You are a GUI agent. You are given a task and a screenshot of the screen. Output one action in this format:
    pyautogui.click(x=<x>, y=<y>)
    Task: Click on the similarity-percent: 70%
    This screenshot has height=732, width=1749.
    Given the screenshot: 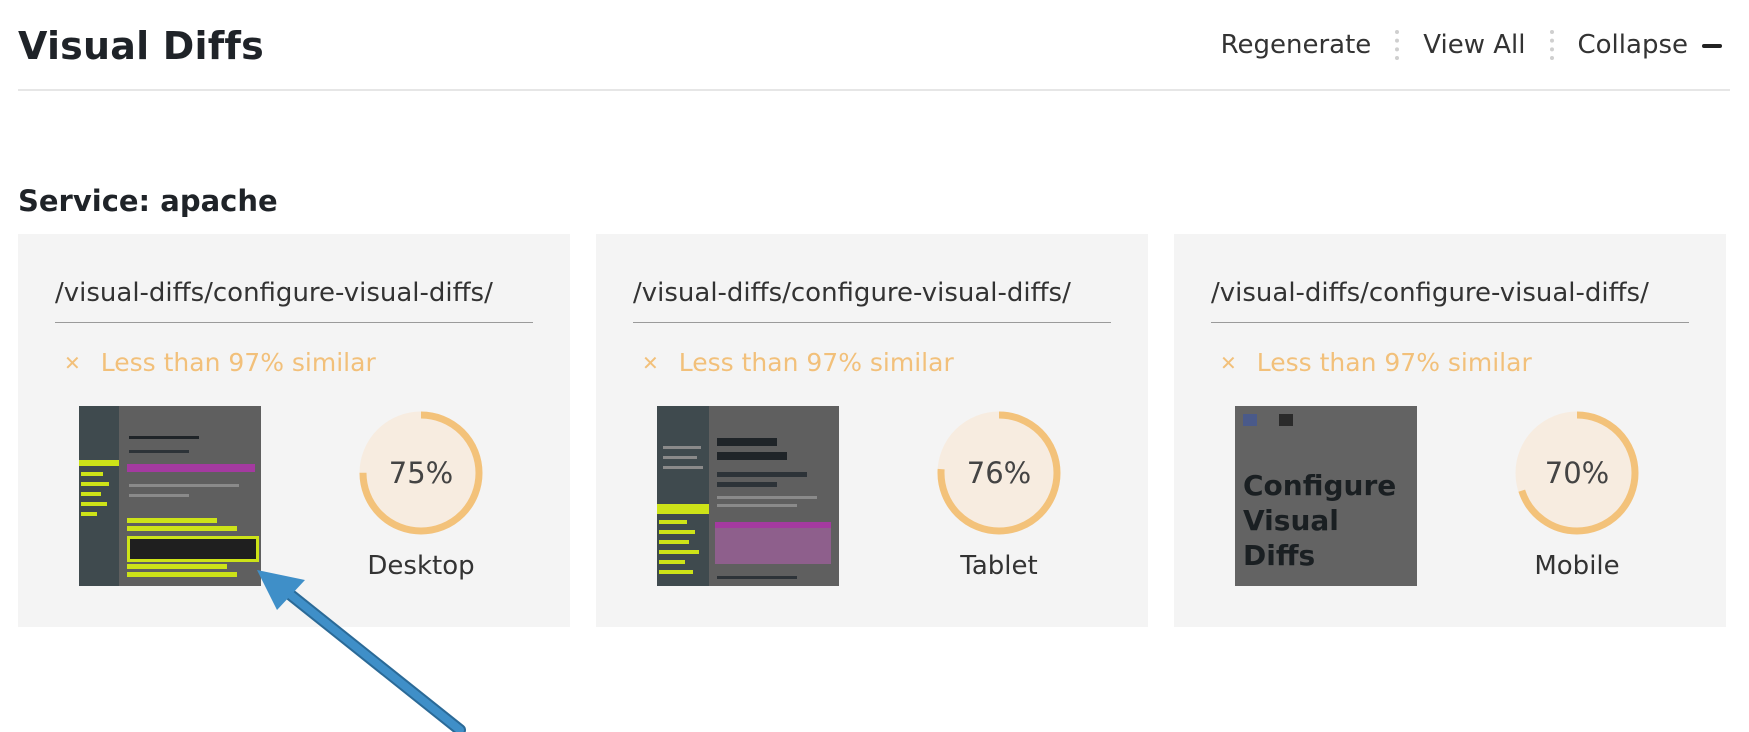 What is the action you would take?
    pyautogui.click(x=1577, y=473)
    